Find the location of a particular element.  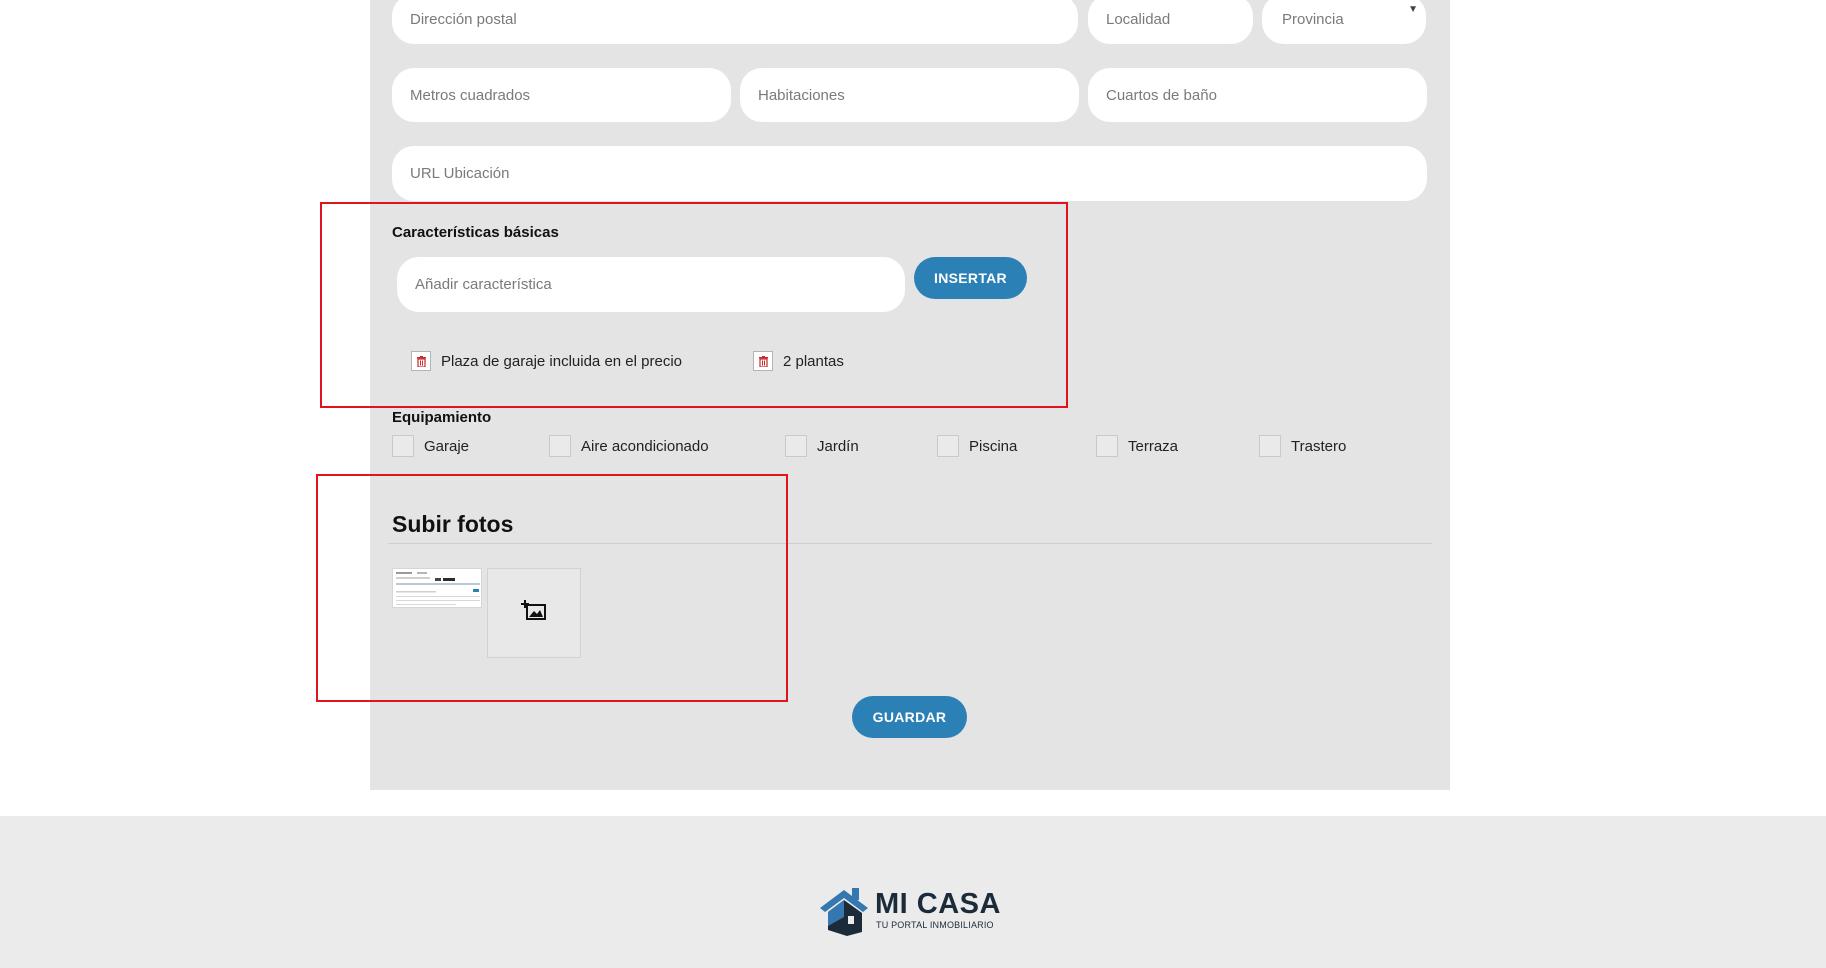

highlight-box-photos is located at coordinates (552, 588).